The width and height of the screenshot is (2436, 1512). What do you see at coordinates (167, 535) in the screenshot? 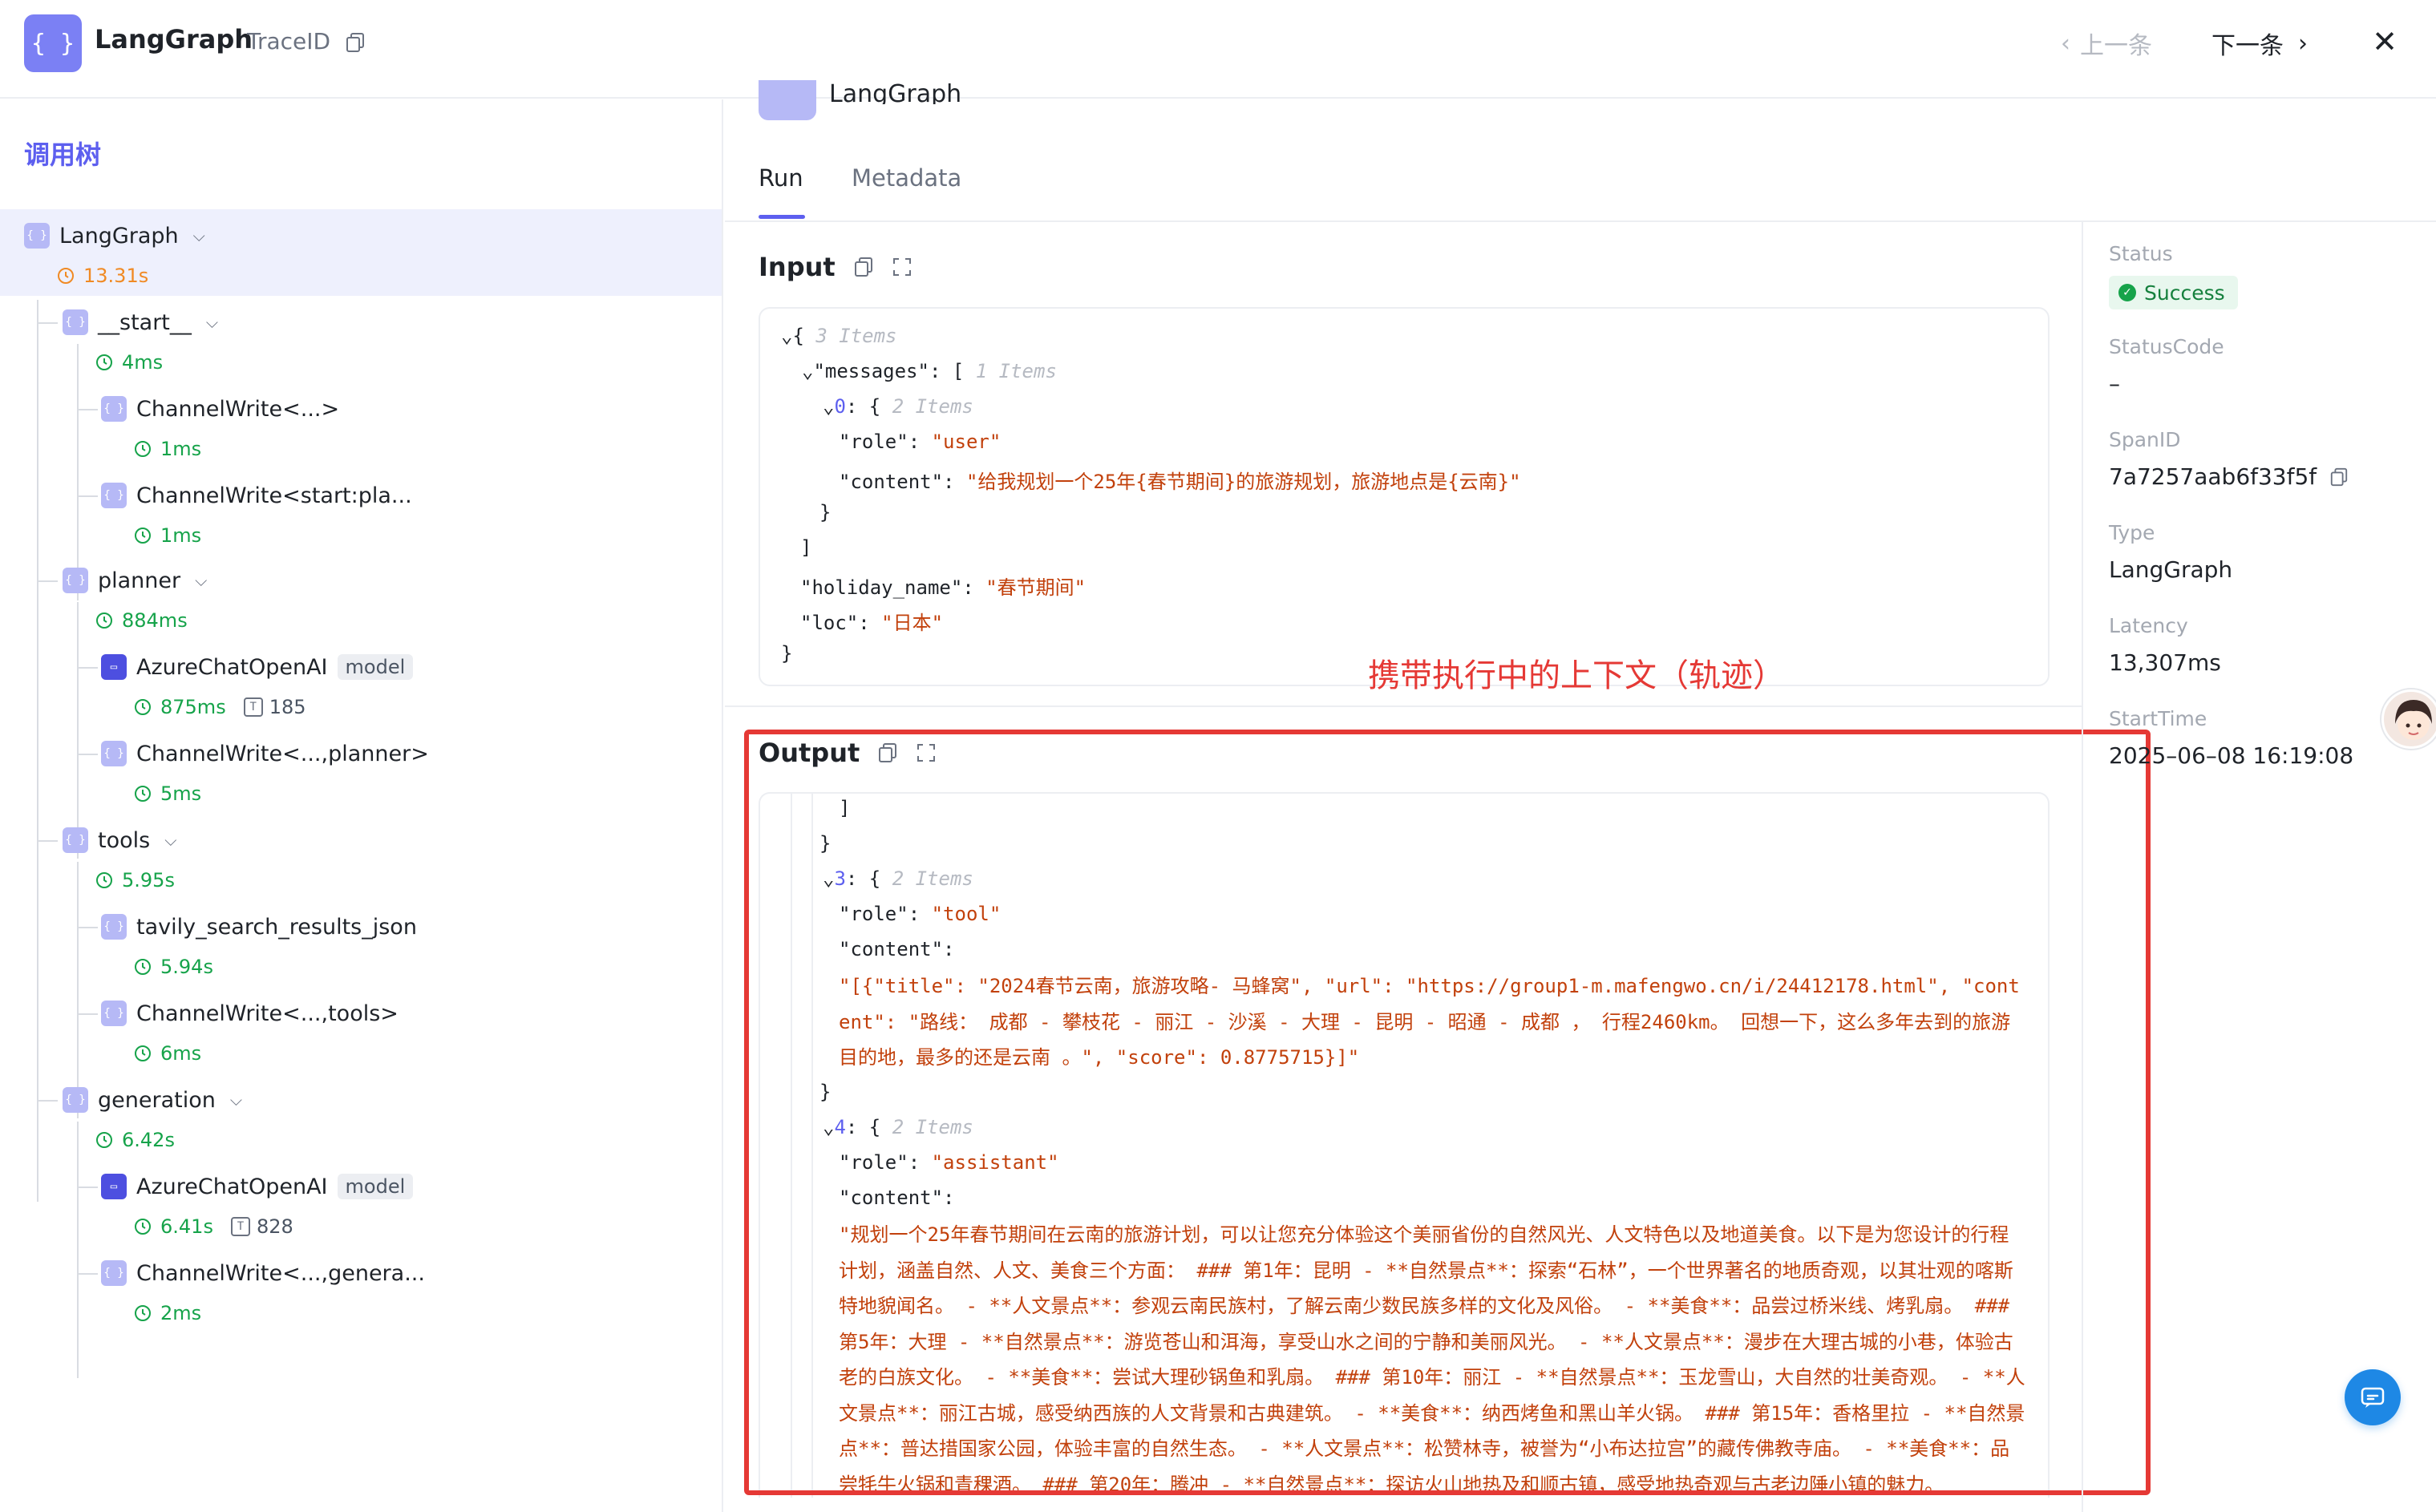
I see `node-duration: 1ms` at bounding box center [167, 535].